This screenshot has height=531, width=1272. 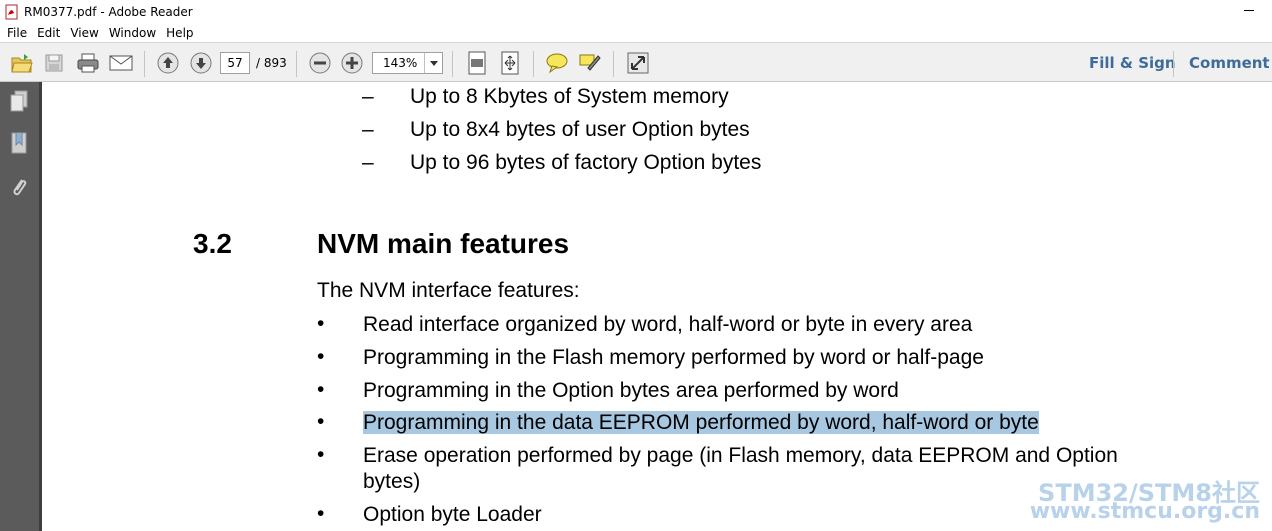 I want to click on page-number-input: 57, so click(x=235, y=63).